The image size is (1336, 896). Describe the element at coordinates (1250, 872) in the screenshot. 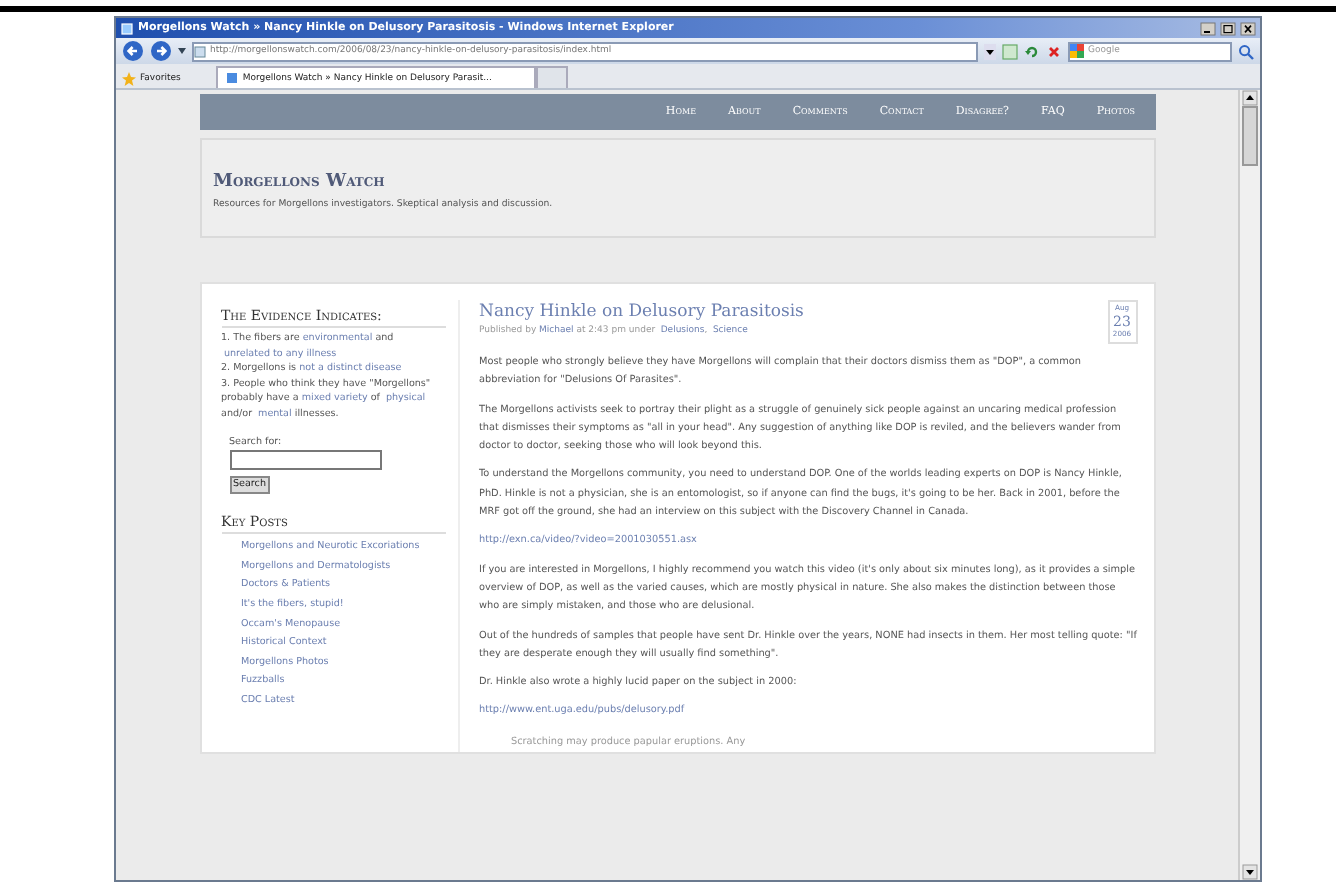

I see `down-arrow-icon` at that location.